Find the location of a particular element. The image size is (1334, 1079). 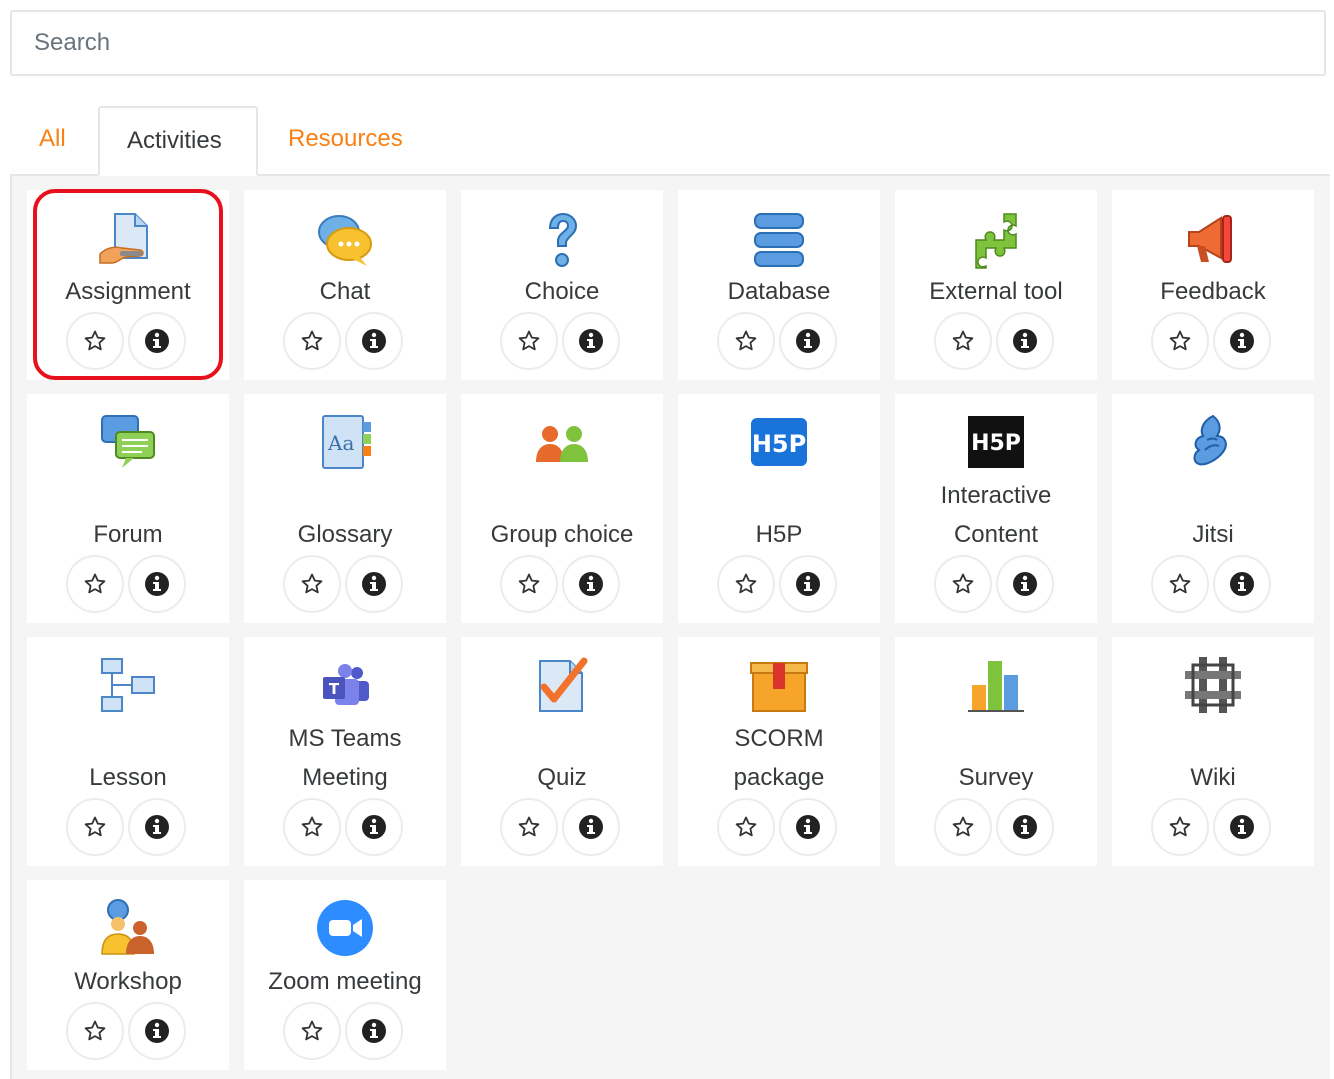

scorm-icon is located at coordinates (779, 685).